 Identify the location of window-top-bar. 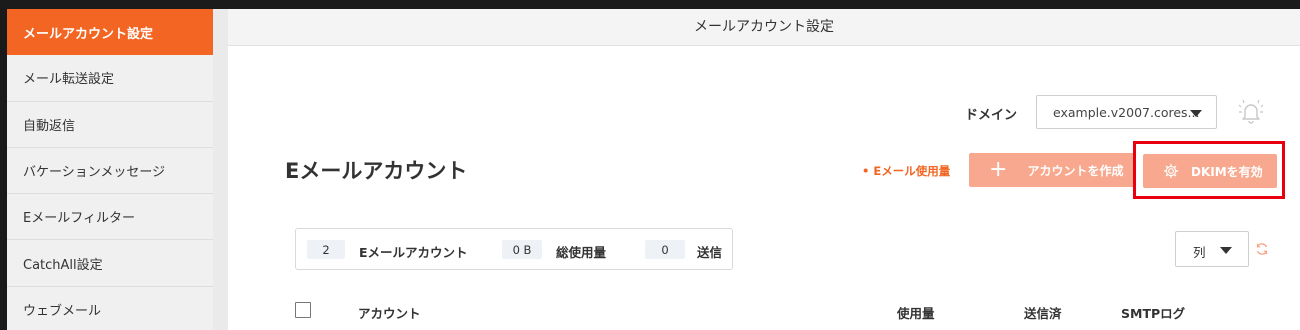
(650, 4).